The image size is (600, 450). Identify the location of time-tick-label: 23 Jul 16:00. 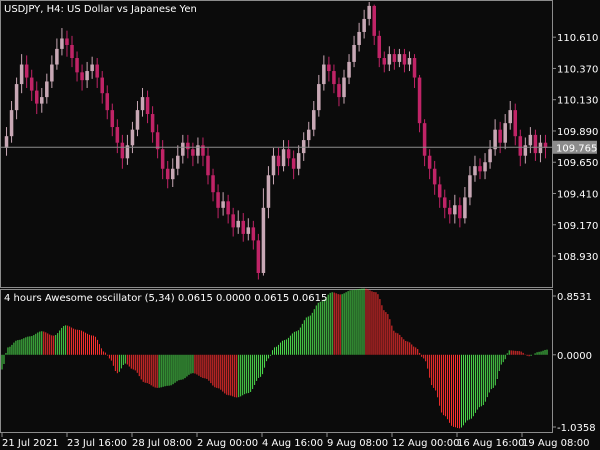
(97, 443).